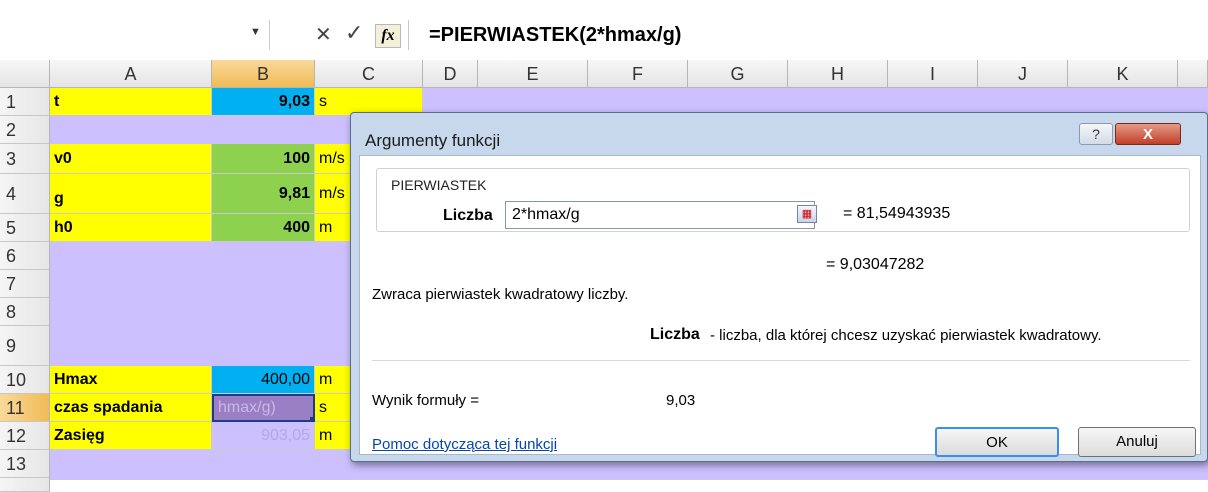  I want to click on cell-a5: h0, so click(131, 228).